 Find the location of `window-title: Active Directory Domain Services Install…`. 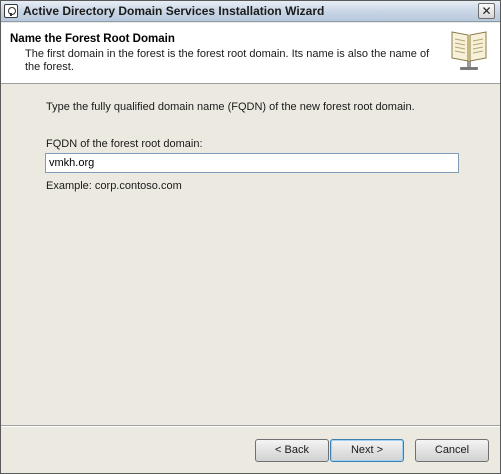

window-title: Active Directory Domain Services Install… is located at coordinates (174, 11).